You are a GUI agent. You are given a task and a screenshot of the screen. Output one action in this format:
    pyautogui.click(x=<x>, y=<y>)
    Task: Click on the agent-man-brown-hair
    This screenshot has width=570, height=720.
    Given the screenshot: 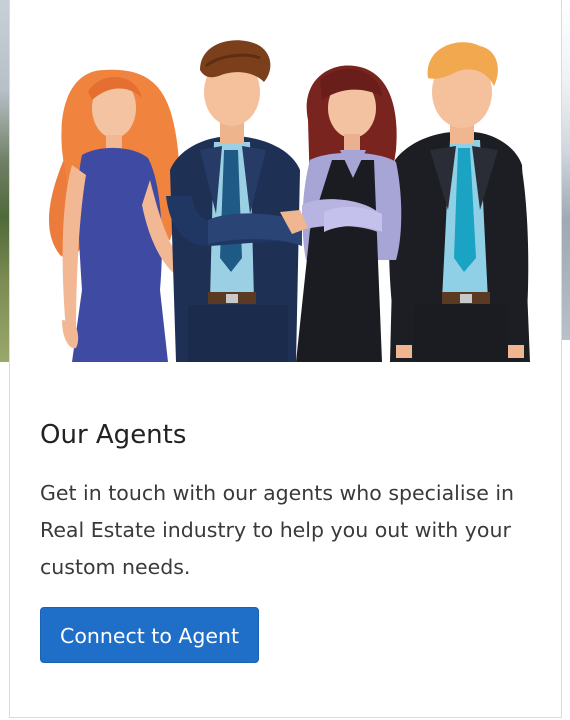 What is the action you would take?
    pyautogui.click(x=237, y=201)
    